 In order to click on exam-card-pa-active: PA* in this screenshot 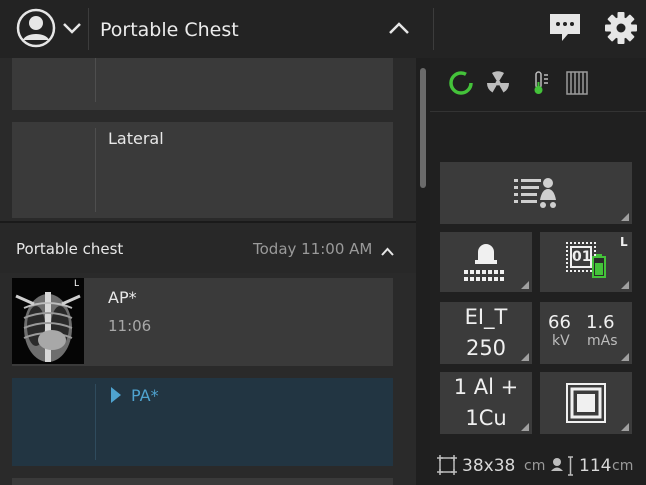, I will do `click(202, 422)`.